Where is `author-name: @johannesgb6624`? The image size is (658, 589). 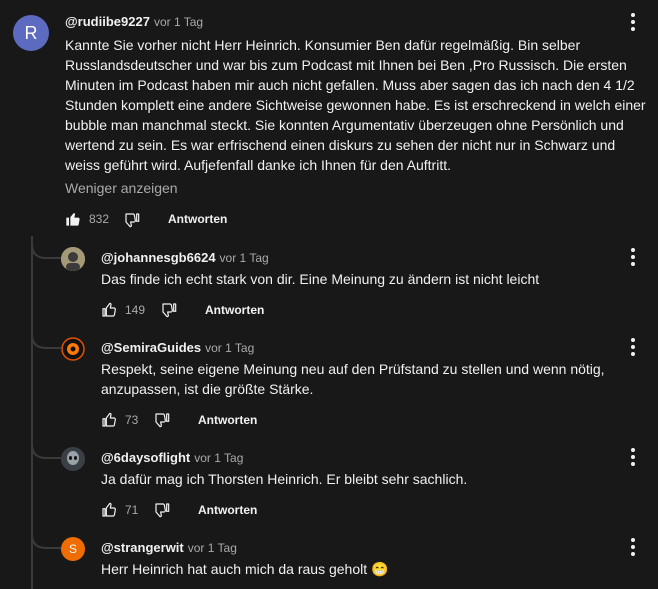
author-name: @johannesgb6624 is located at coordinates (158, 257).